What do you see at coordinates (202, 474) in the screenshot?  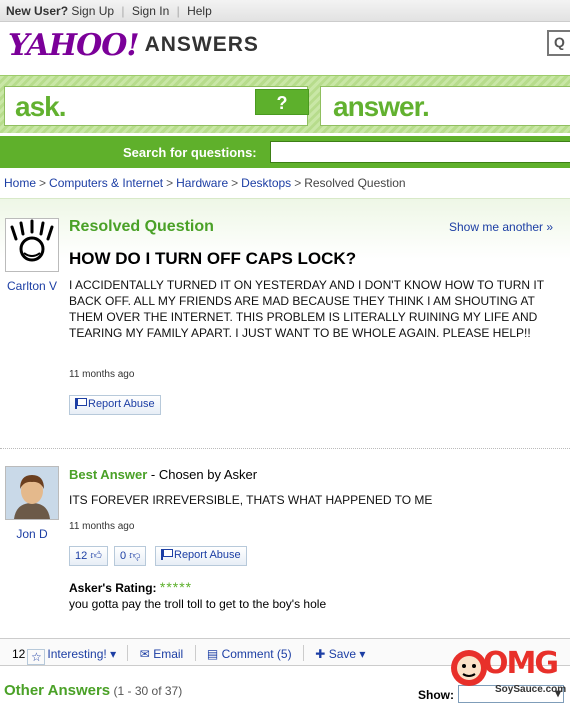 I see `chosen-by-label: - Chosen by Asker` at bounding box center [202, 474].